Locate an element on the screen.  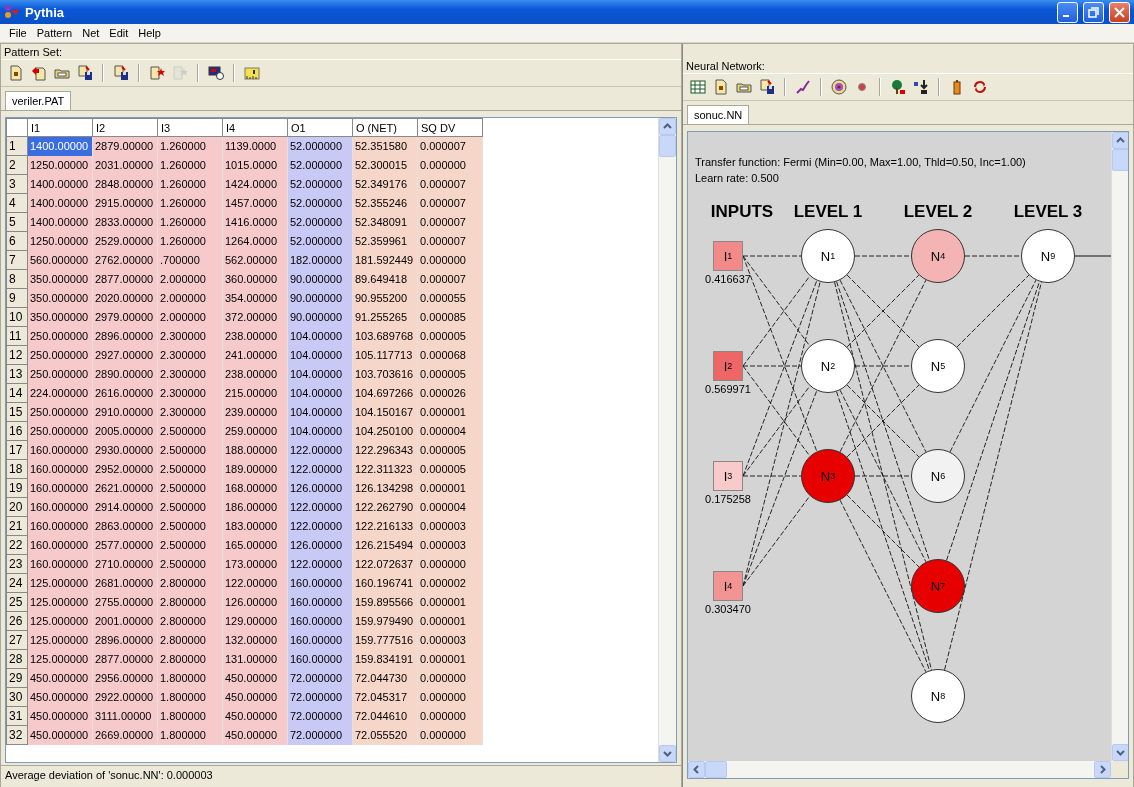
column-header: I3 is located at coordinates (190, 127).